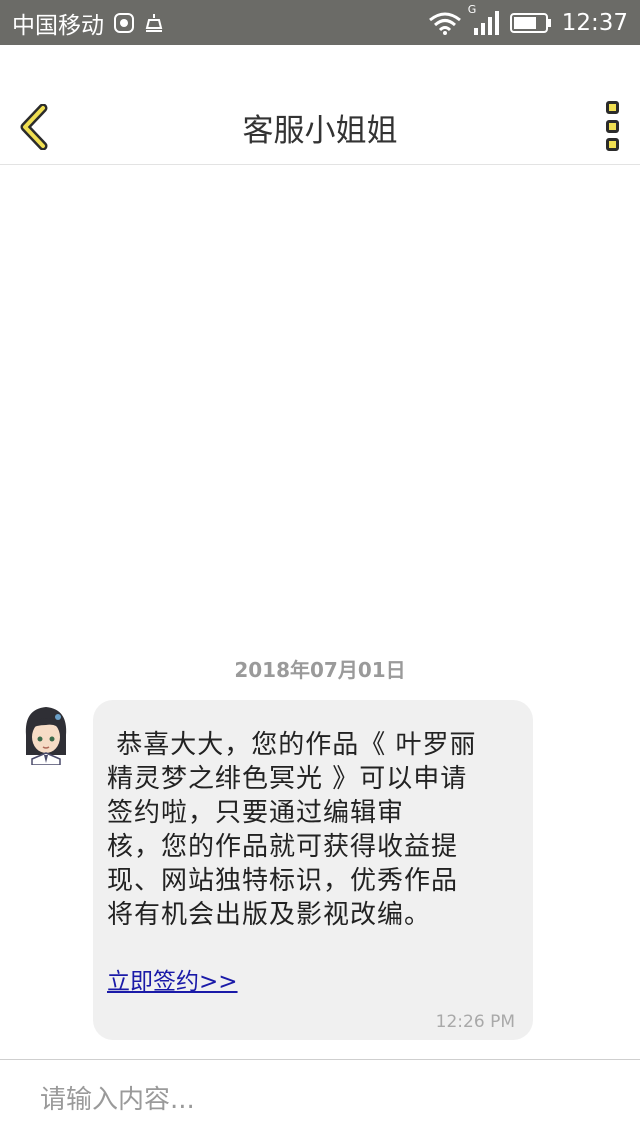 The width and height of the screenshot is (640, 1138). Describe the element at coordinates (320, 22) in the screenshot. I see `status-bar: 中国移动 G 12:37` at that location.